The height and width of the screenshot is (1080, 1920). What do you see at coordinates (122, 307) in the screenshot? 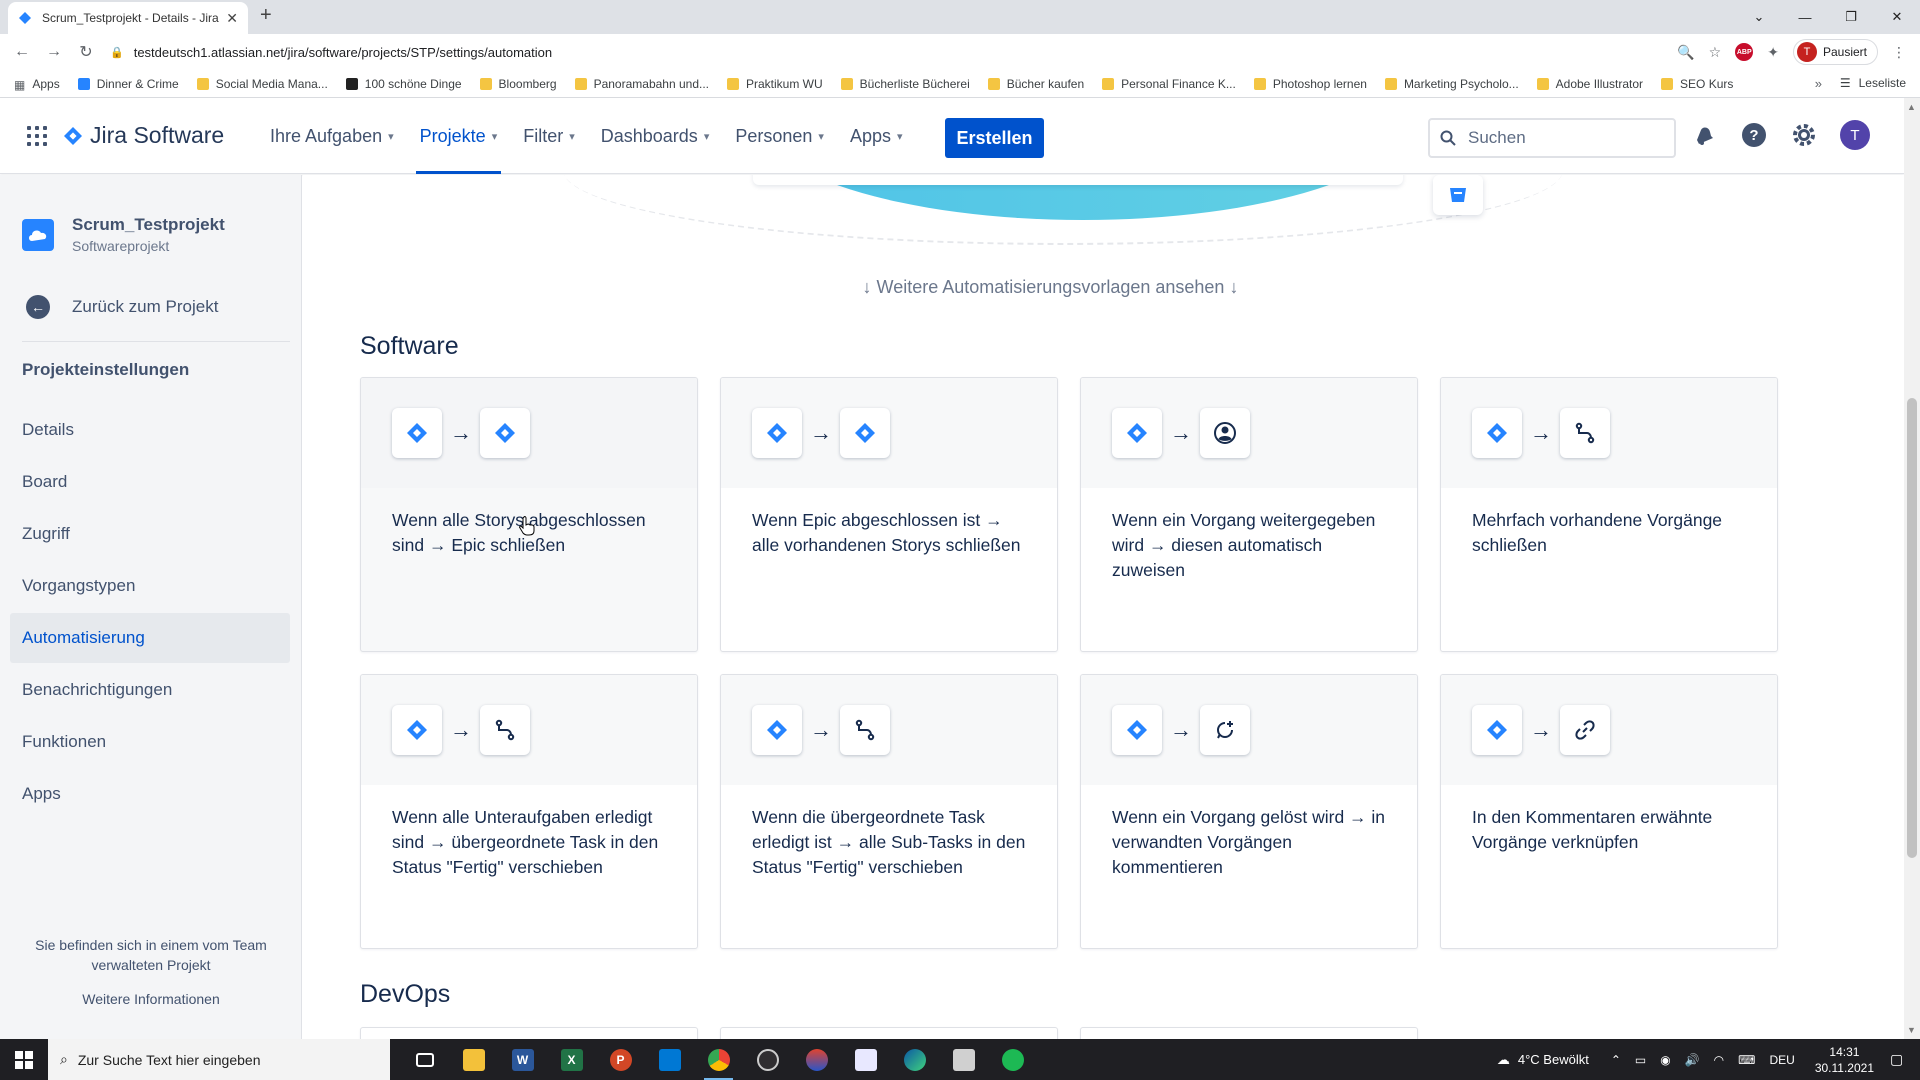
I see `back-to-project-link: ← Zurück zum Projekt` at bounding box center [122, 307].